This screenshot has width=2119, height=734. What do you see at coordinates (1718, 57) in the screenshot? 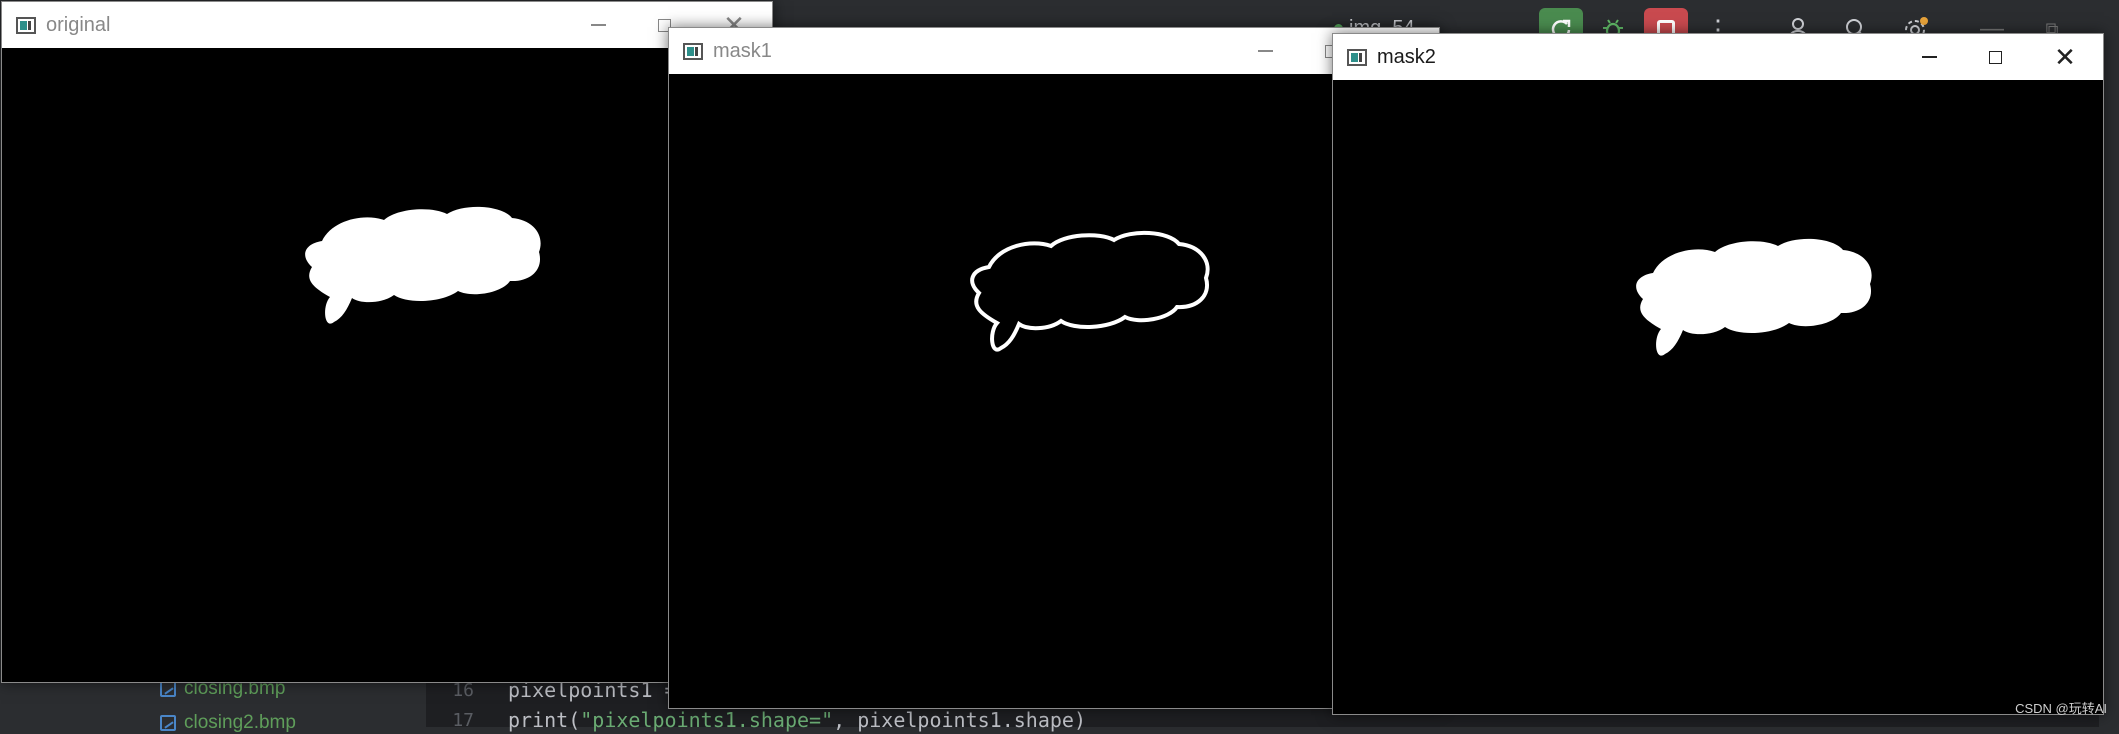
I see `window-titlebar: mask2 ✕` at bounding box center [1718, 57].